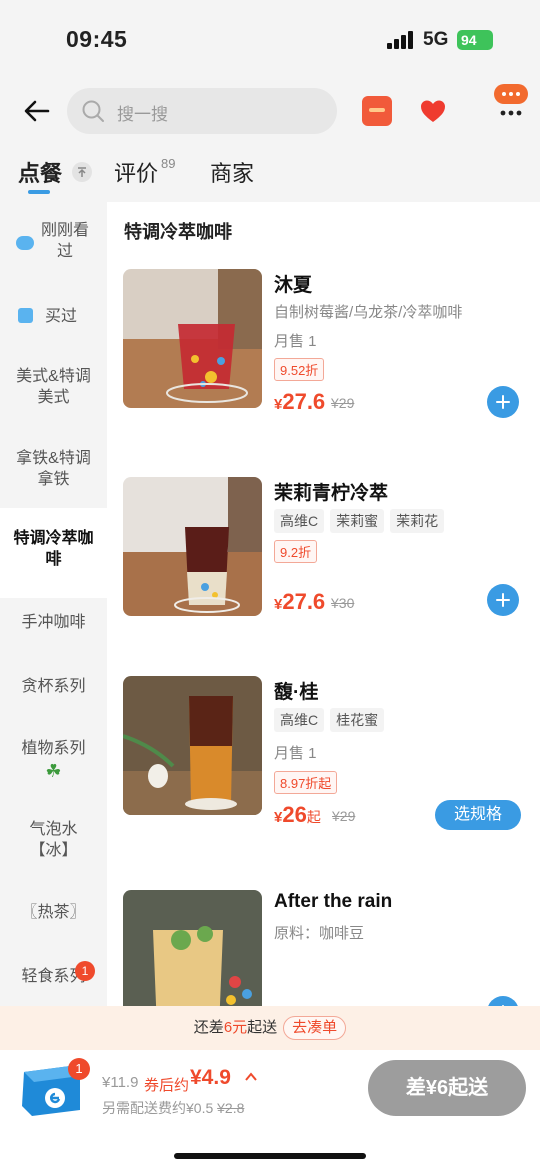 Image resolution: width=540 pixels, height=1171 pixels. Describe the element at coordinates (97, 39) in the screenshot. I see `status-time: 09:45` at that location.